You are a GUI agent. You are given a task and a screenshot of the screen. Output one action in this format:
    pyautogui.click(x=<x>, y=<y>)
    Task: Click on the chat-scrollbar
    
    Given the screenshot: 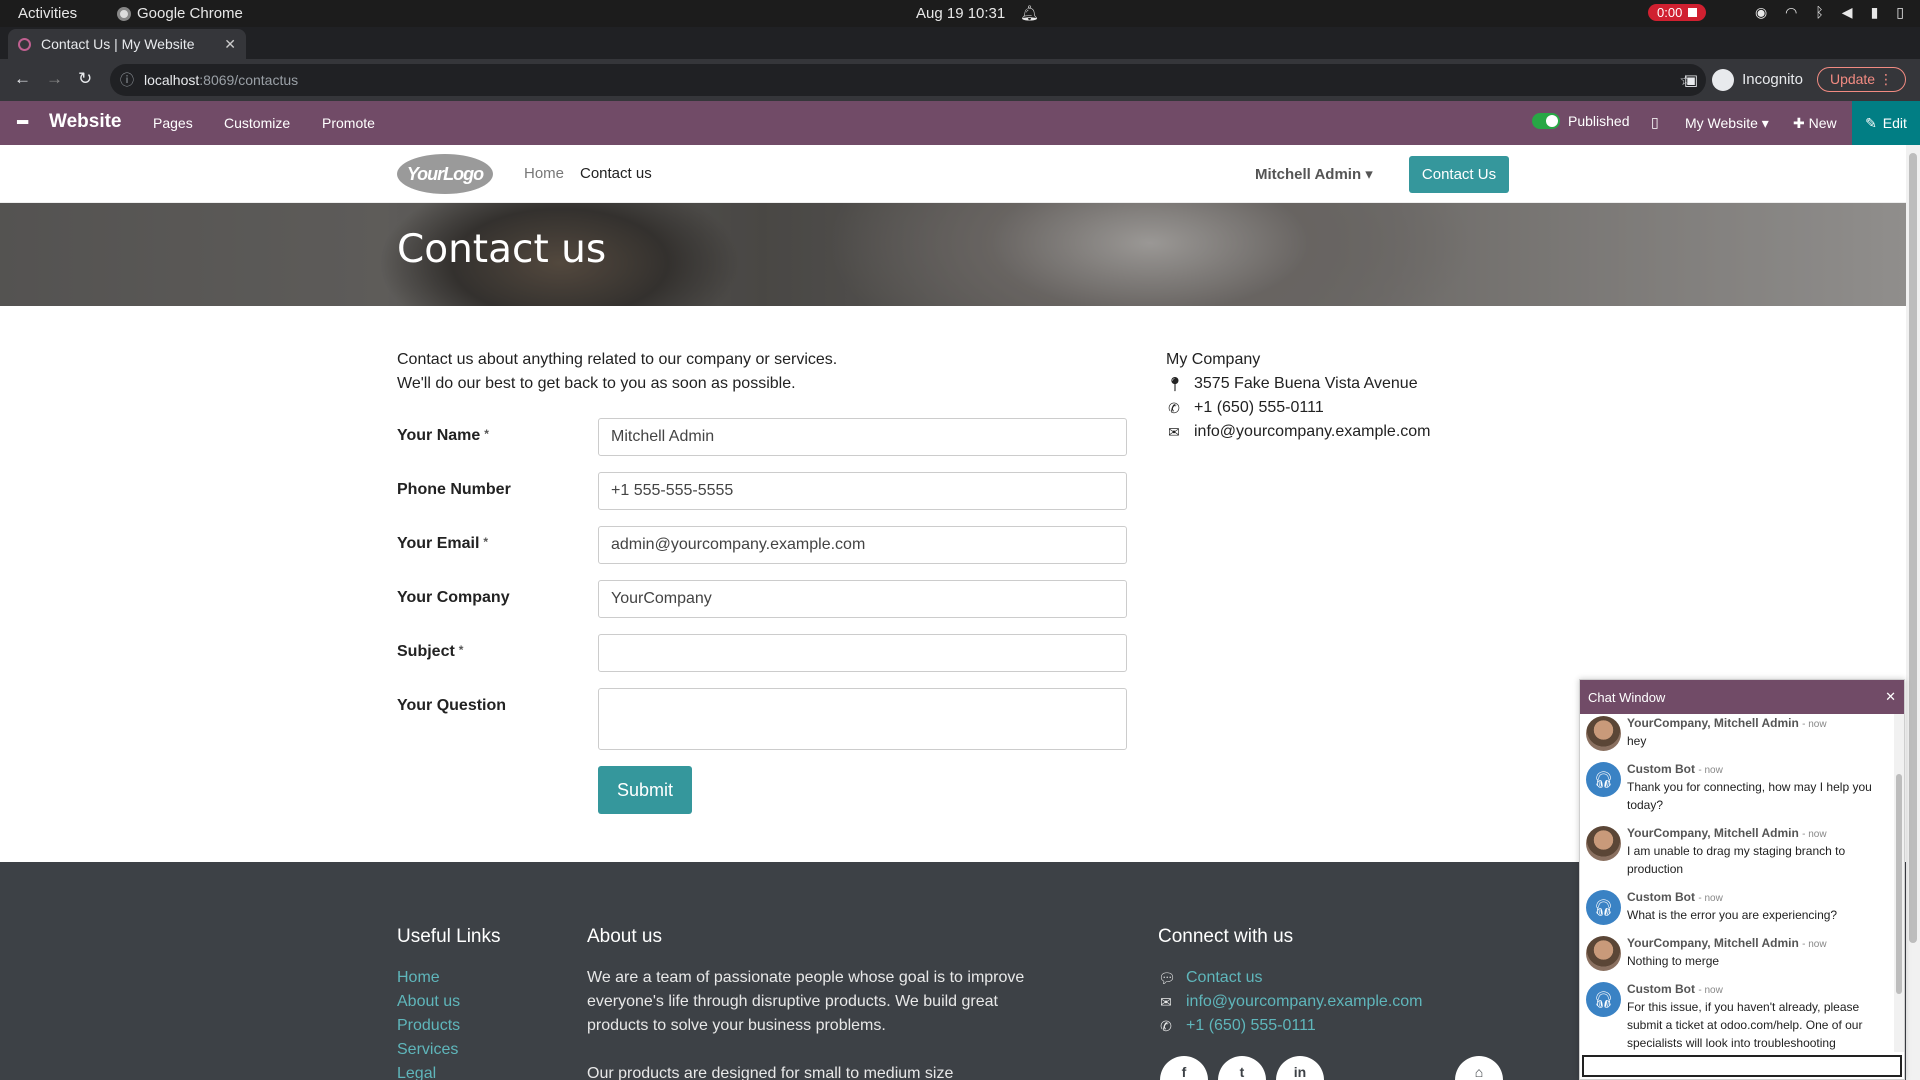 What is the action you would take?
    pyautogui.click(x=1899, y=883)
    